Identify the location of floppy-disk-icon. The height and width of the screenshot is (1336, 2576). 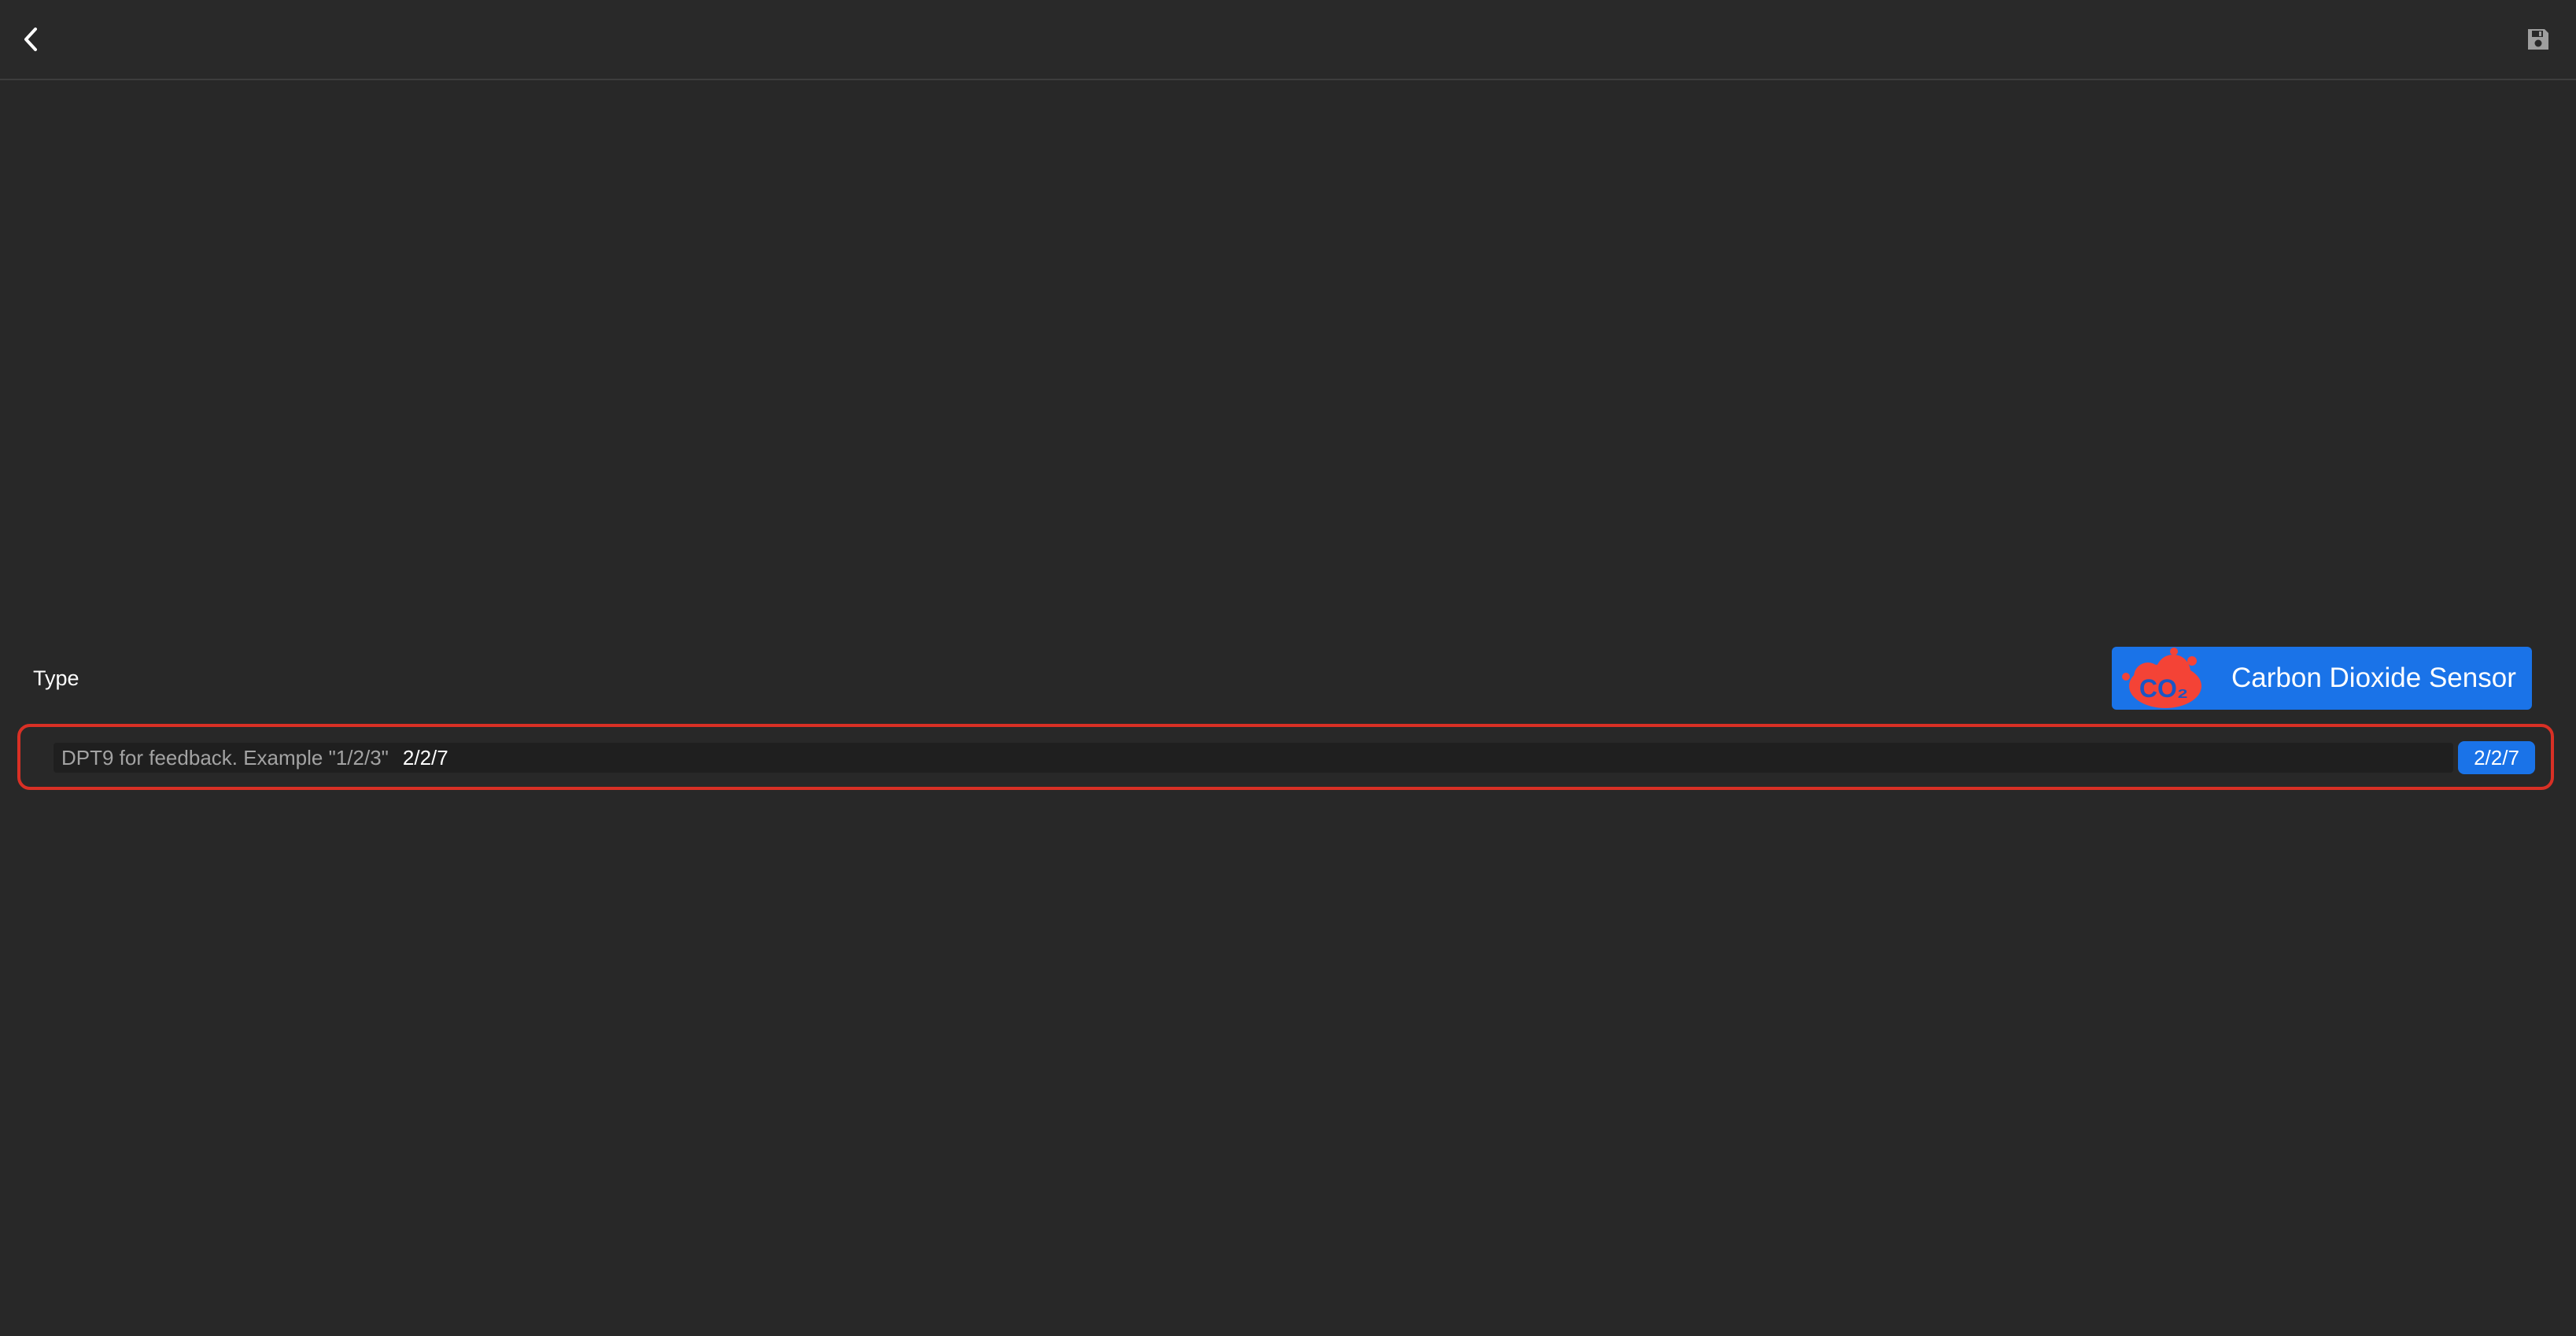
(2538, 40).